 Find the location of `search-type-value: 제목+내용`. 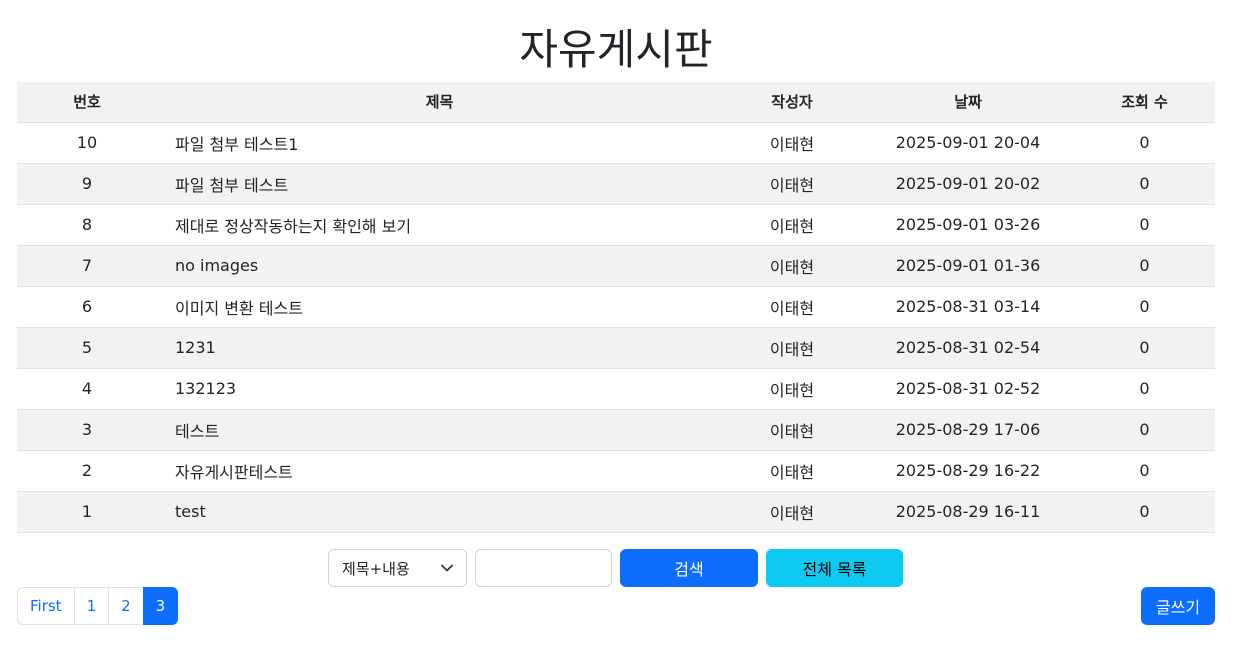

search-type-value: 제목+내용 is located at coordinates (376, 568).